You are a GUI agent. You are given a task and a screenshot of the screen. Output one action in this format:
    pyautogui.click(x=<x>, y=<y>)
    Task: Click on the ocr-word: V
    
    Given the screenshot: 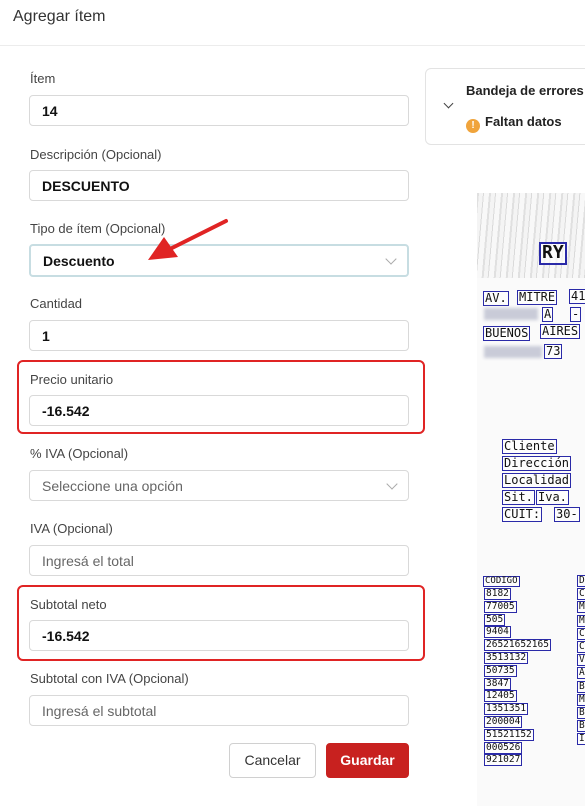 What is the action you would take?
    pyautogui.click(x=581, y=660)
    